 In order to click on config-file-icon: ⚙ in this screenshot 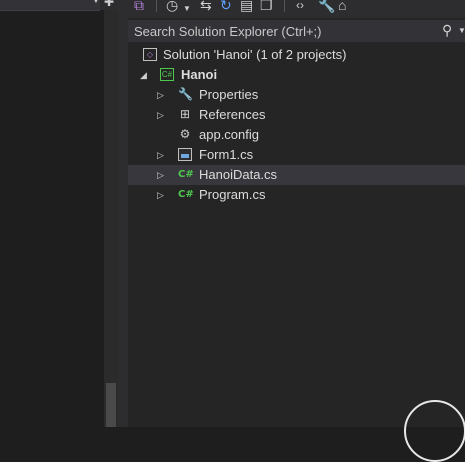, I will do `click(185, 134)`.